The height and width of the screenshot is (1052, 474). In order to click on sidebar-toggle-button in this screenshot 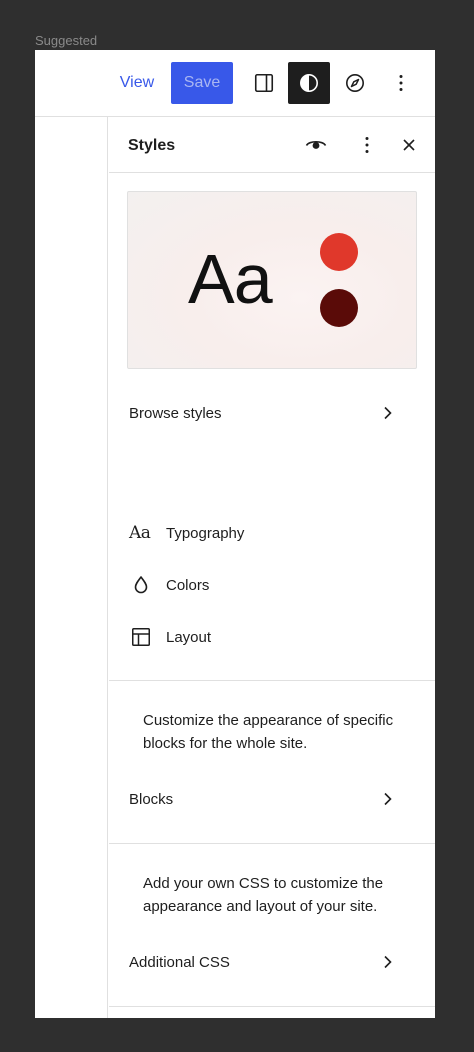, I will do `click(264, 83)`.